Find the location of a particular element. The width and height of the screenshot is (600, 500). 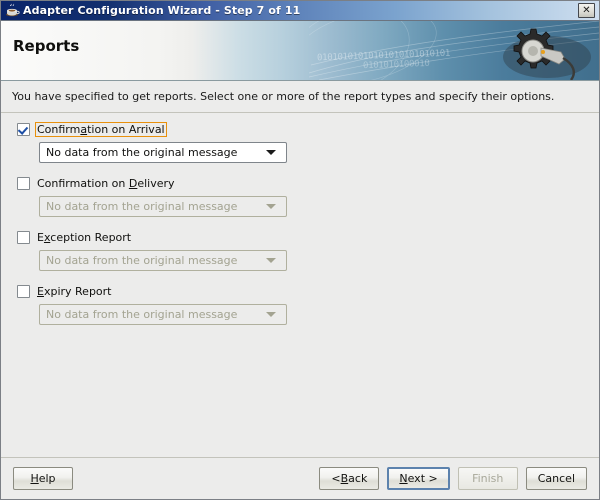

label-mnemonic: E is located at coordinates (40, 291).